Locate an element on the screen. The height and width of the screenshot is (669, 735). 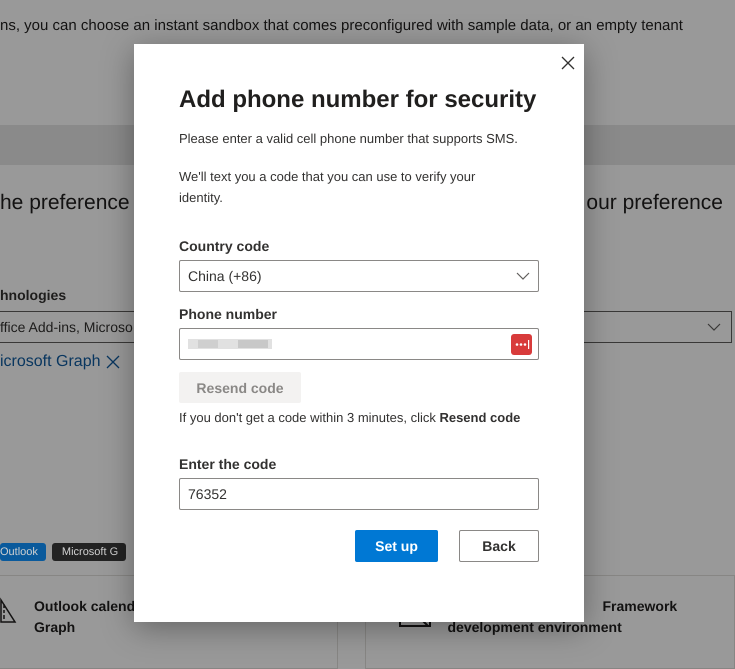
section-heading: he preference is located at coordinates (65, 203).